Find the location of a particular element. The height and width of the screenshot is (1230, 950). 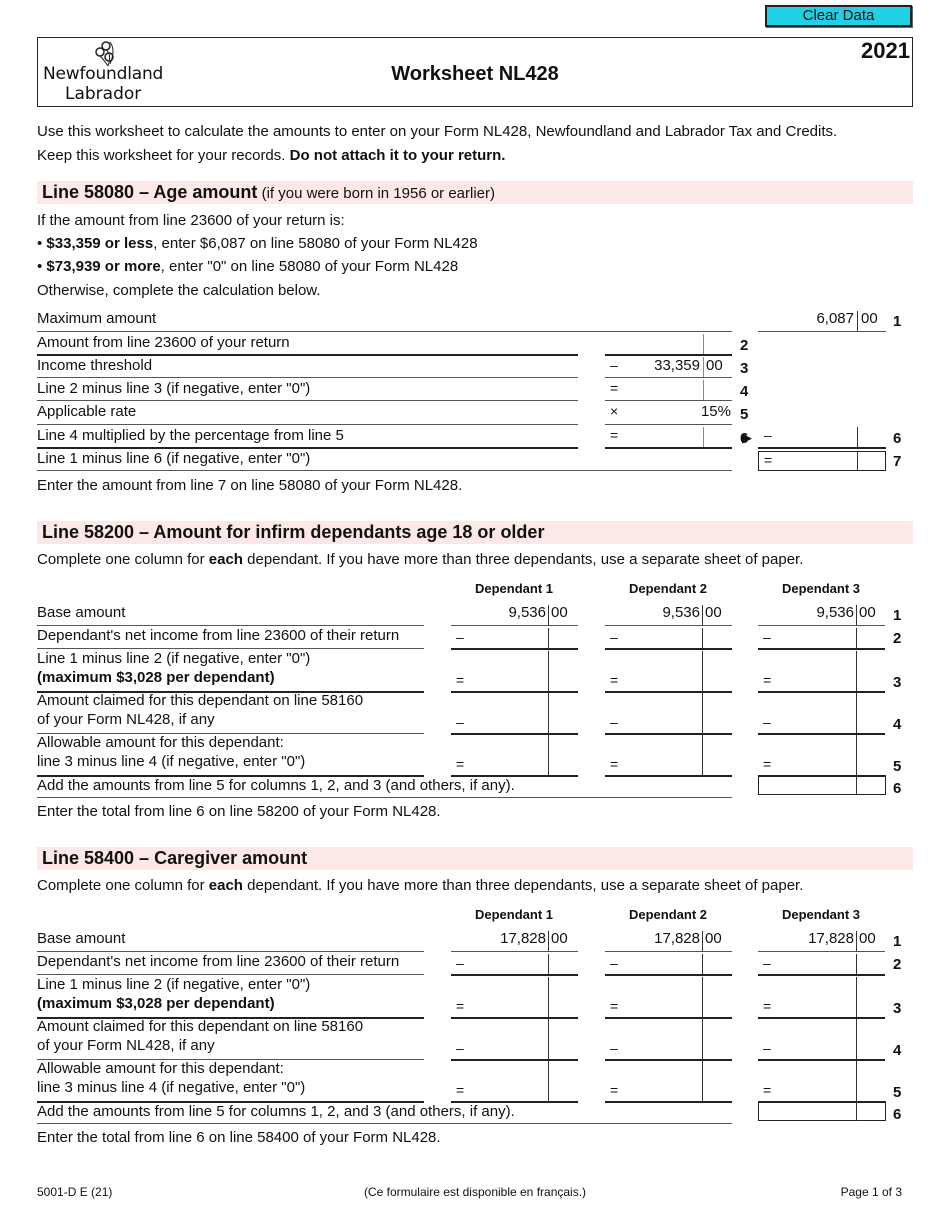

line-number: 3 is located at coordinates (897, 1008).